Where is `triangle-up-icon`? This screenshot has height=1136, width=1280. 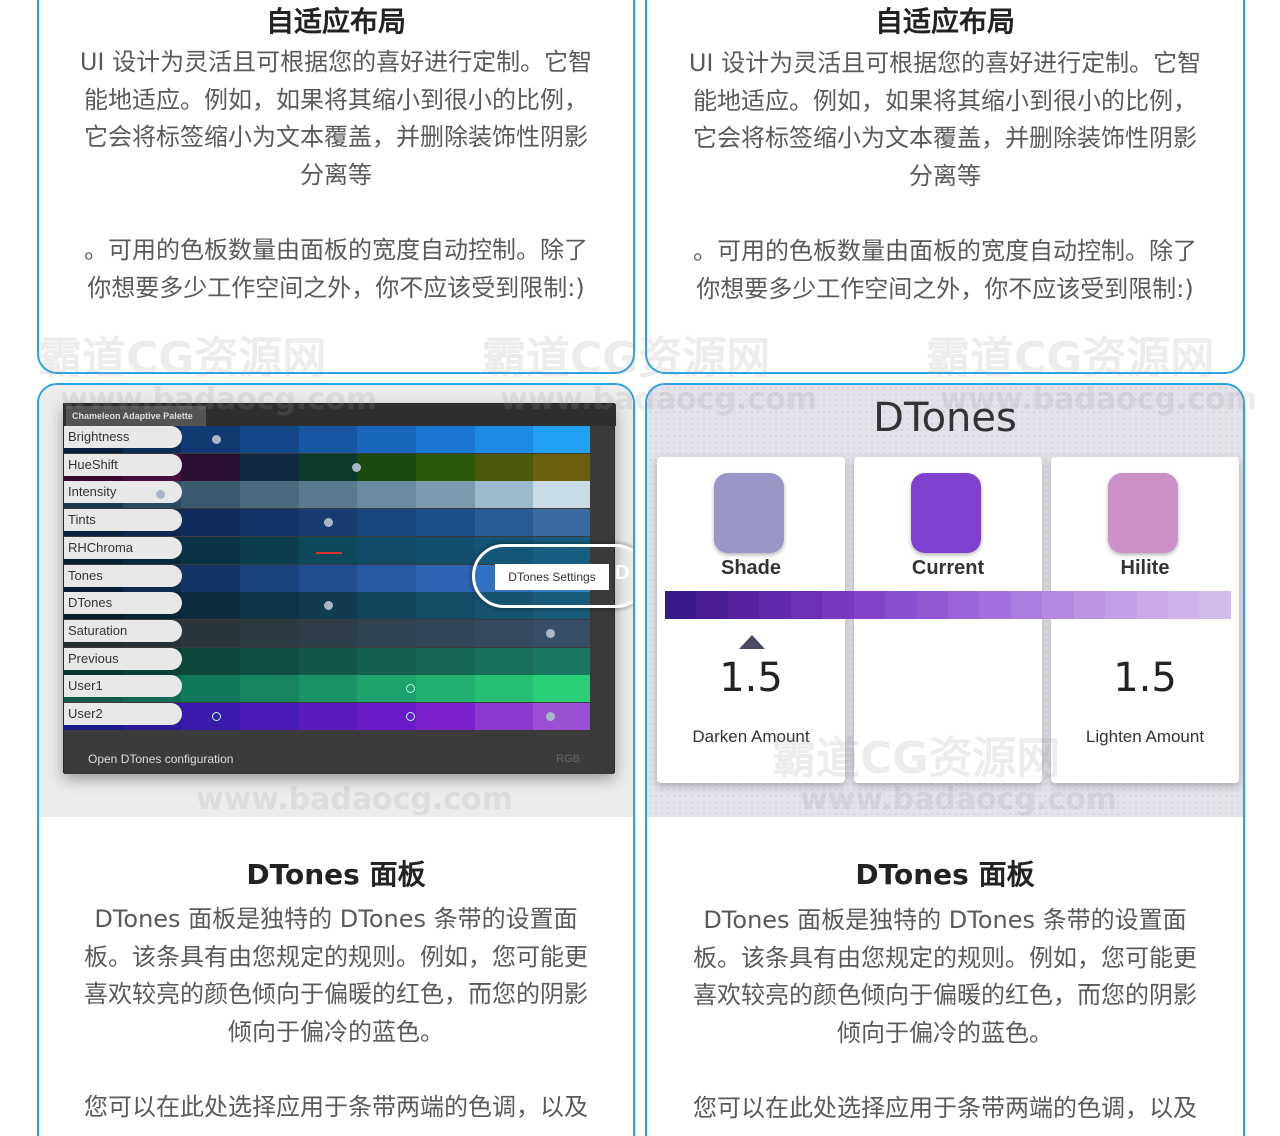
triangle-up-icon is located at coordinates (752, 642).